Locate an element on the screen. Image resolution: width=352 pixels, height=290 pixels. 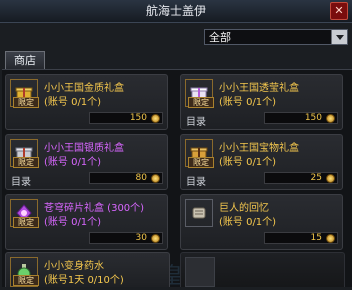
window-title-bar: 航海士盖伊 ✕ is located at coordinates (176, 11).